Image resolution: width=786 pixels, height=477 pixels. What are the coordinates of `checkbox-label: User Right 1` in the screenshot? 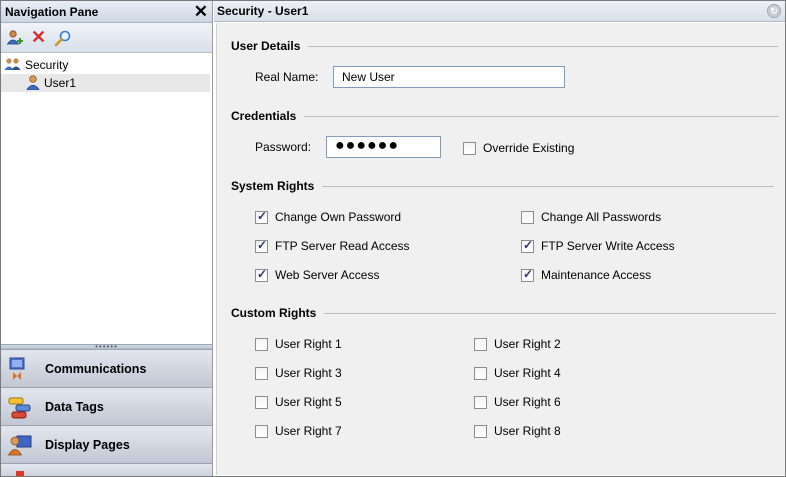 It's located at (308, 344).